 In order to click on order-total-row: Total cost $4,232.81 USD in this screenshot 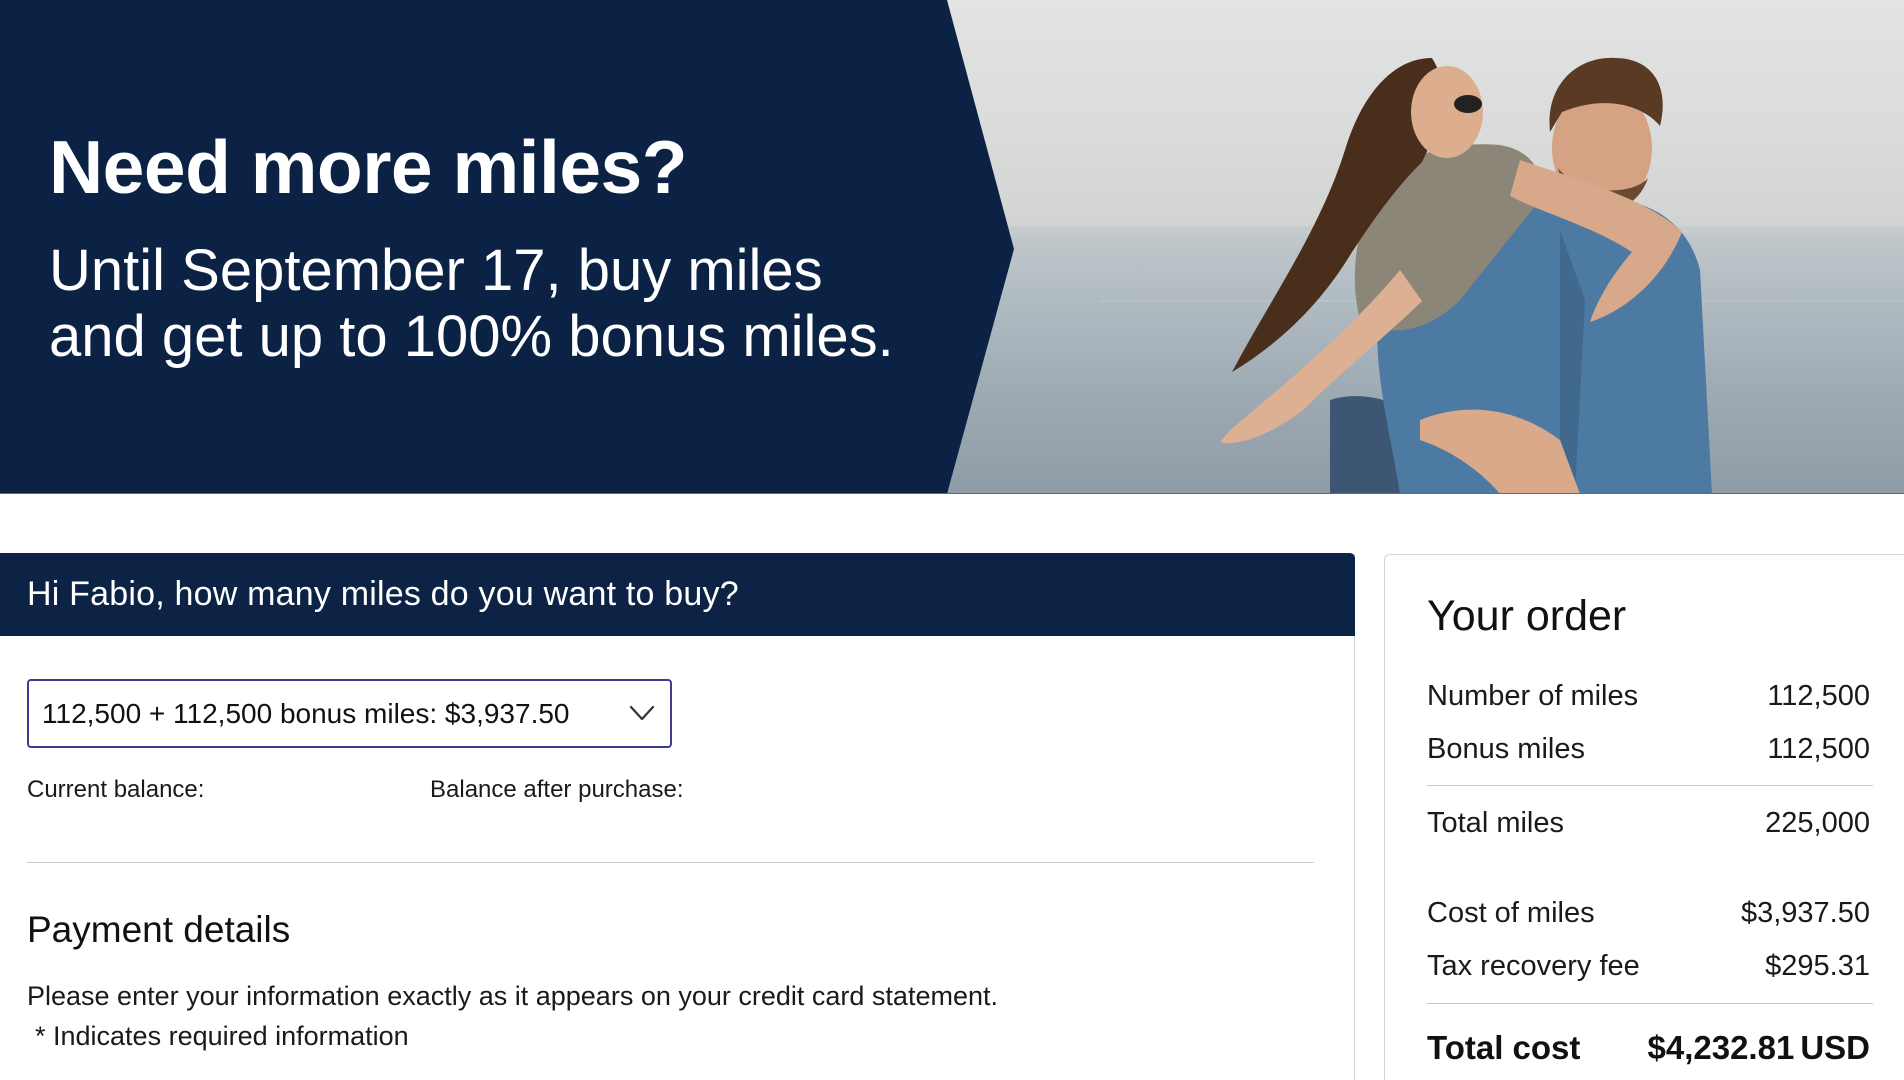, I will do `click(1648, 1048)`.